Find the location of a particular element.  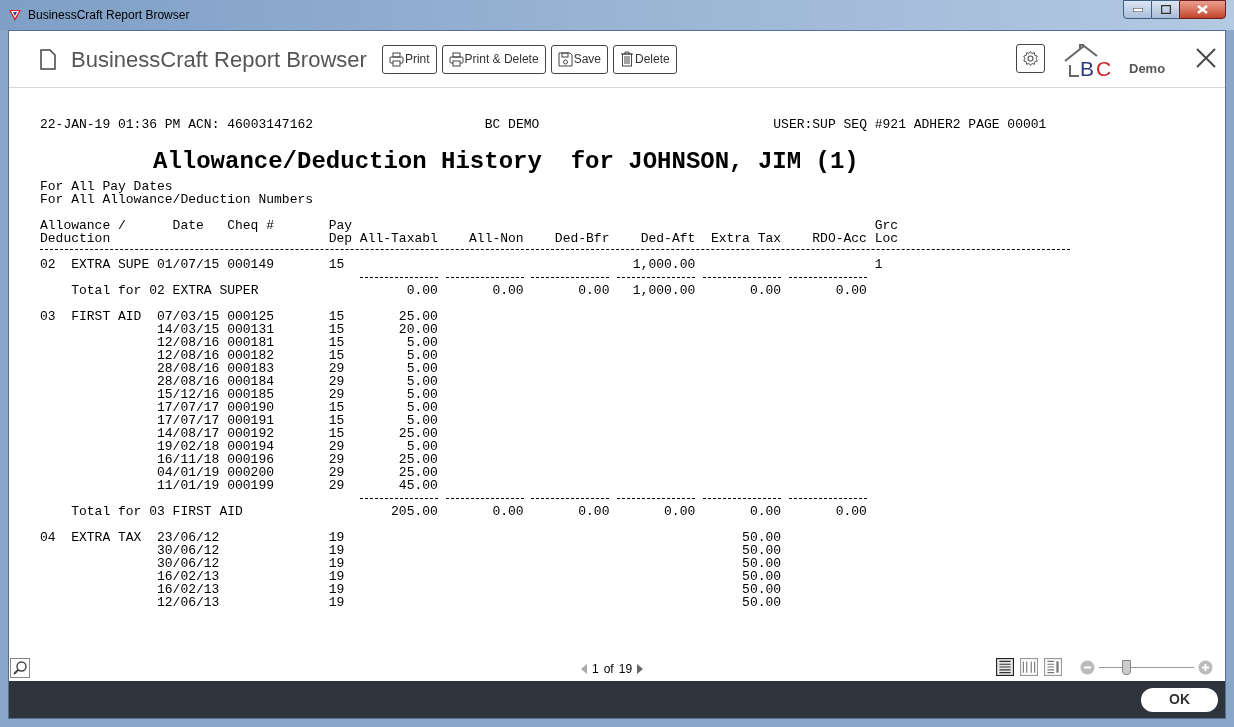

single-page-view-icon is located at coordinates (1005, 667).